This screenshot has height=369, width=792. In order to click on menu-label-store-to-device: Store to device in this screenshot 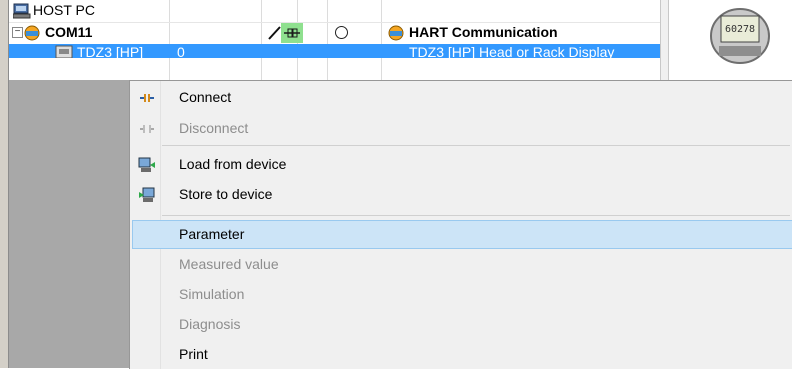, I will do `click(226, 194)`.